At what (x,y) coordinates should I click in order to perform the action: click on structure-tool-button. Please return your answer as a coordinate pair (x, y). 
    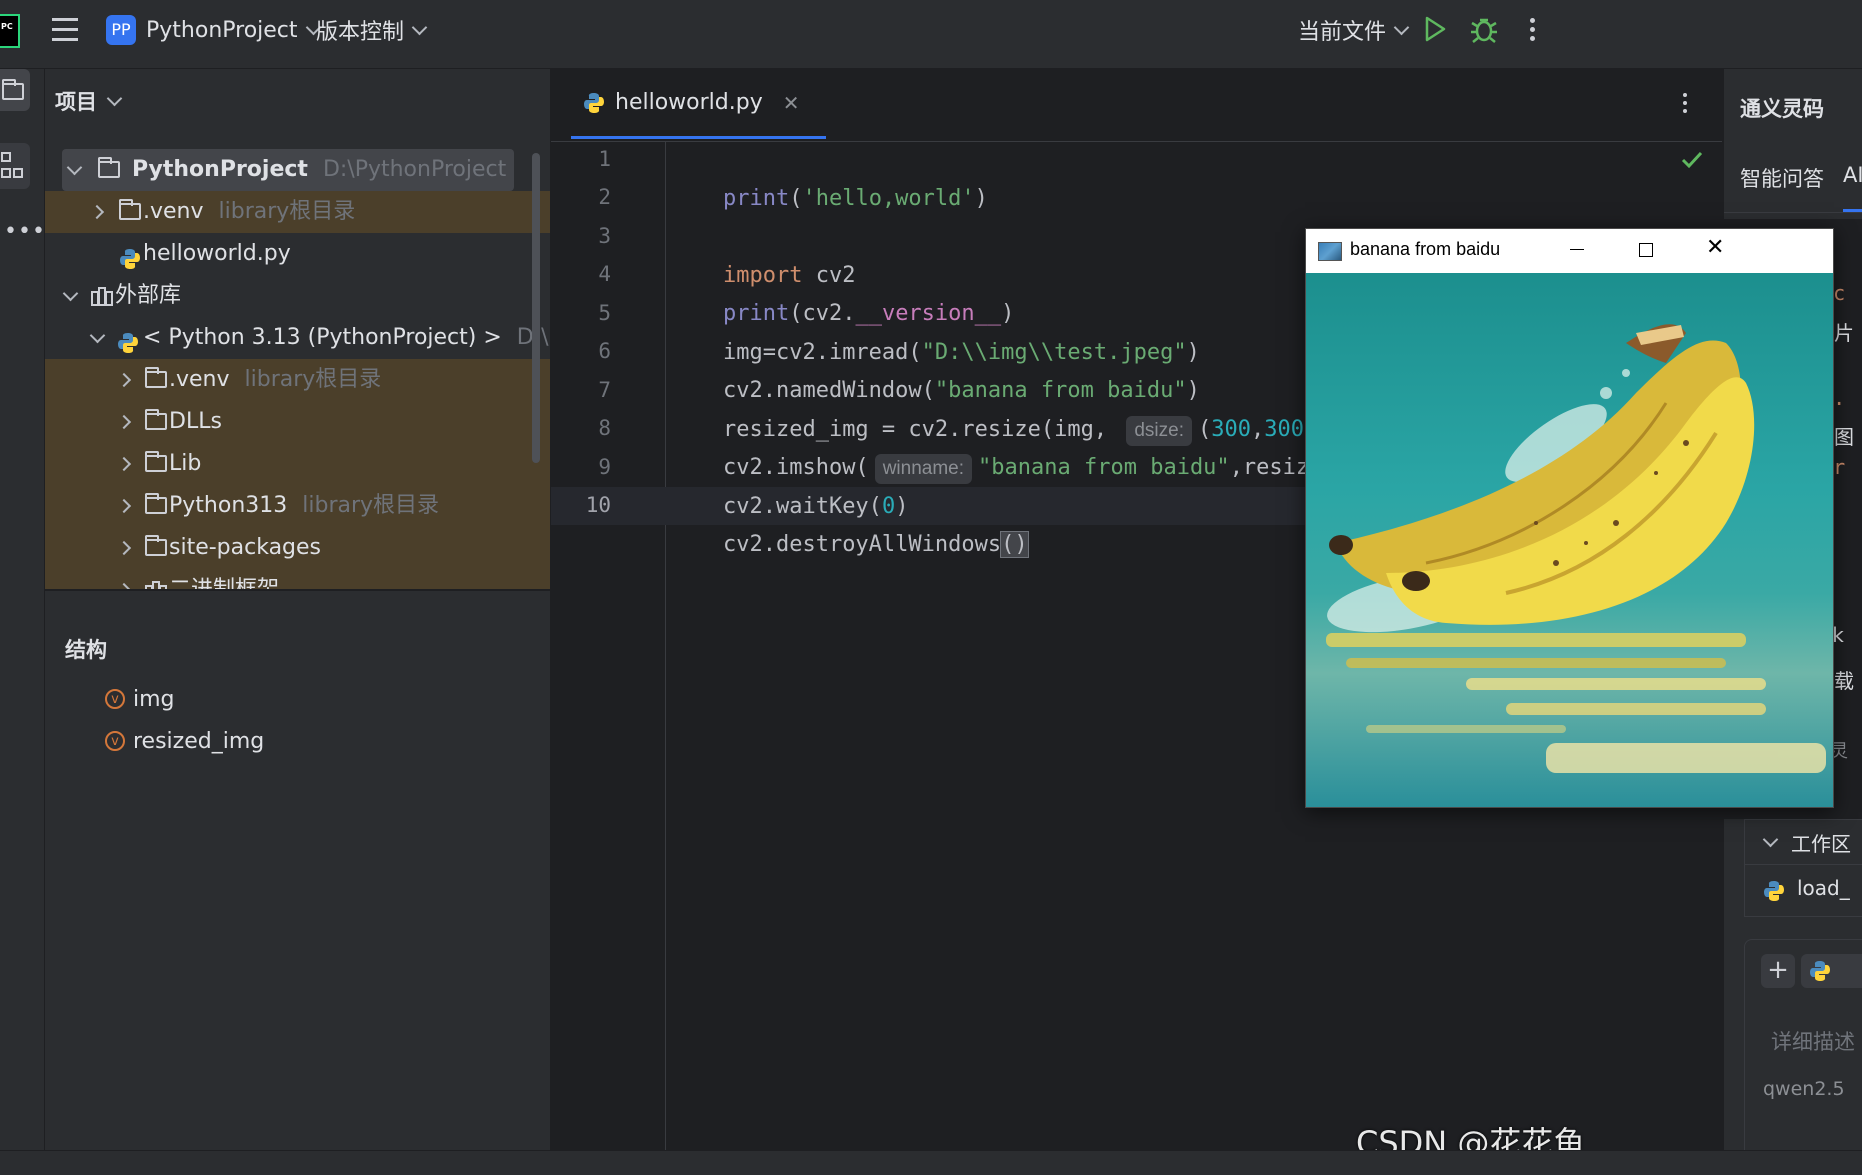
    Looking at the image, I should click on (15, 166).